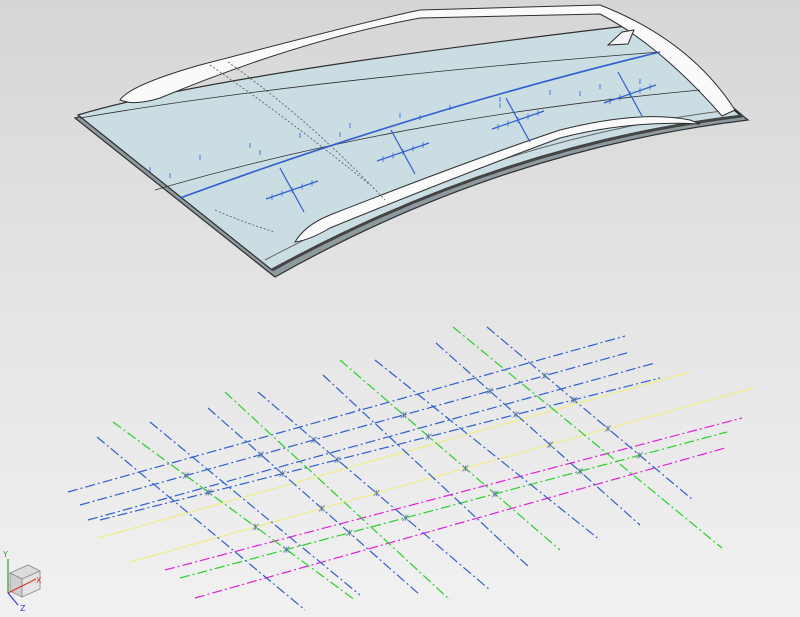 Image resolution: width=800 pixels, height=617 pixels. What do you see at coordinates (23, 608) in the screenshot?
I see `triad-z-label: Z` at bounding box center [23, 608].